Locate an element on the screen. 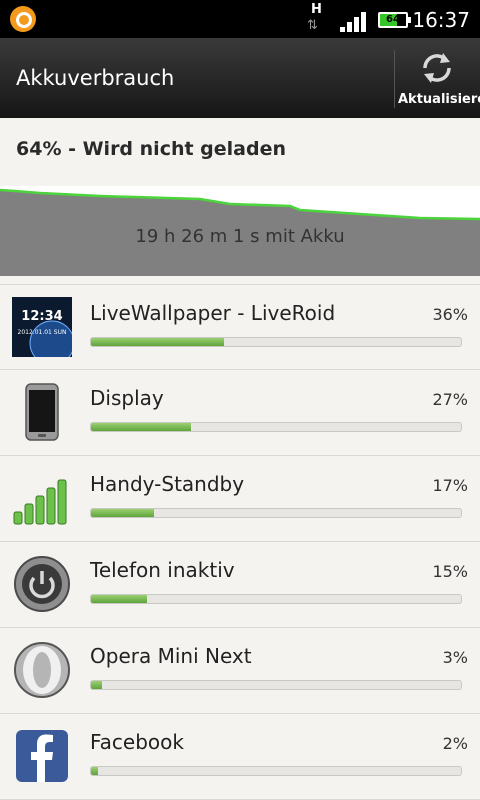  app-name: Display is located at coordinates (127, 398).